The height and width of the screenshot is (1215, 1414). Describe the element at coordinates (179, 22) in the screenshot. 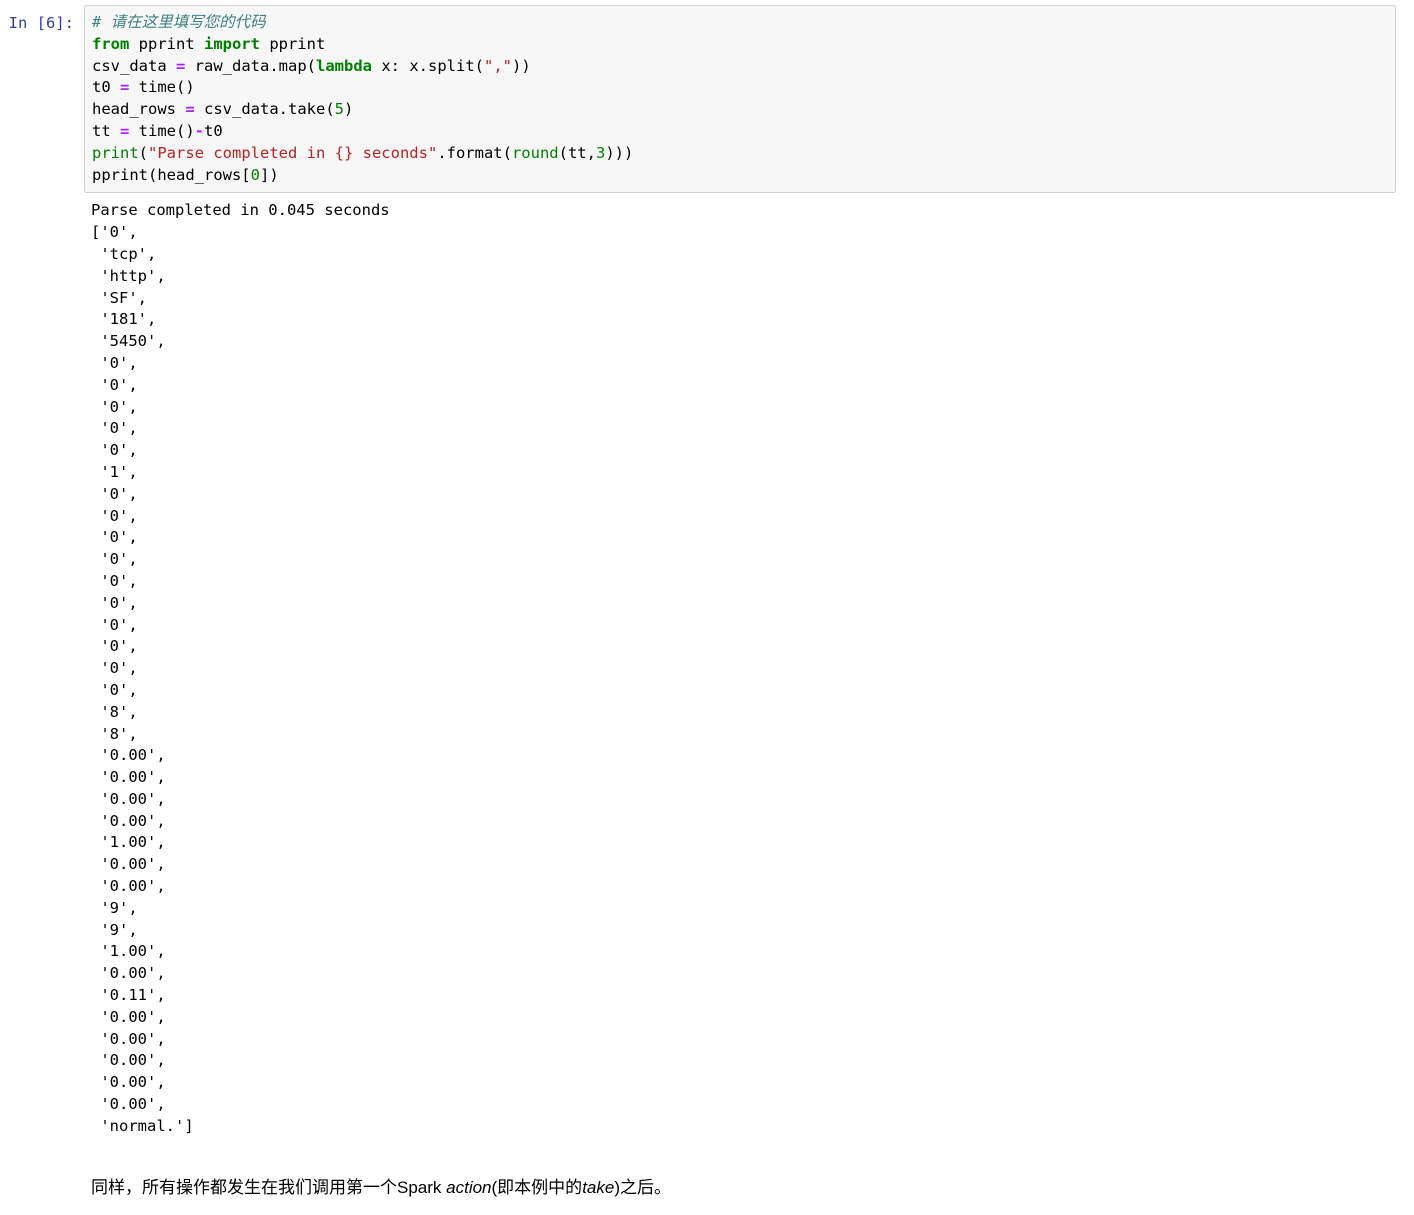

I see `code-token-c: # 请在这里填写您的代码` at that location.